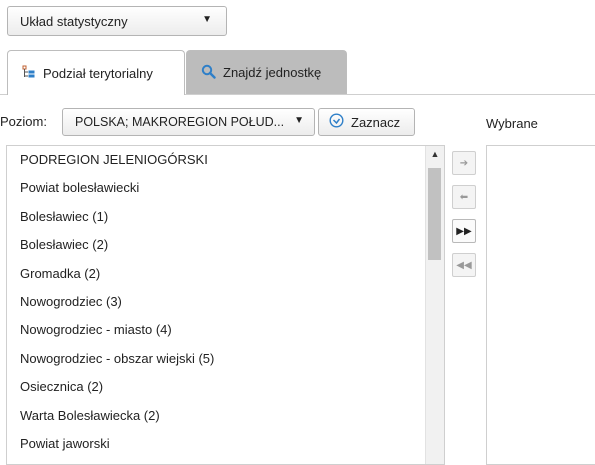 The image size is (595, 465). Describe the element at coordinates (74, 21) in the screenshot. I see `layout-select-value: Układ statystyczny` at that location.